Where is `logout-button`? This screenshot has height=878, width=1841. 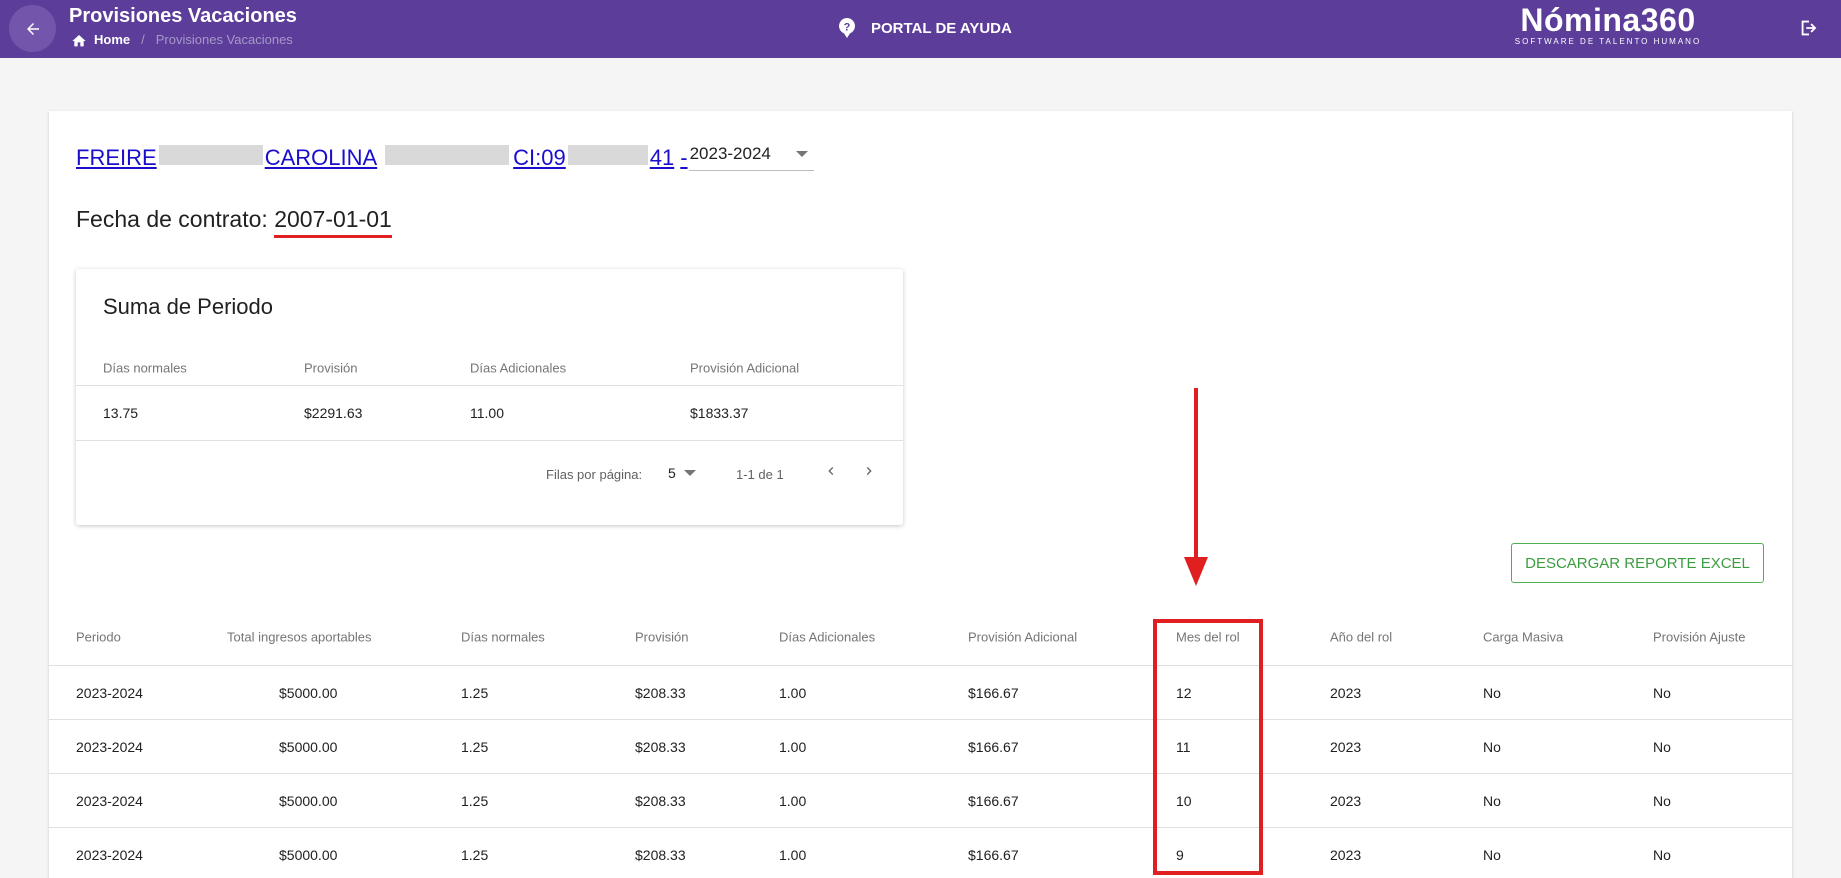
logout-button is located at coordinates (1809, 30).